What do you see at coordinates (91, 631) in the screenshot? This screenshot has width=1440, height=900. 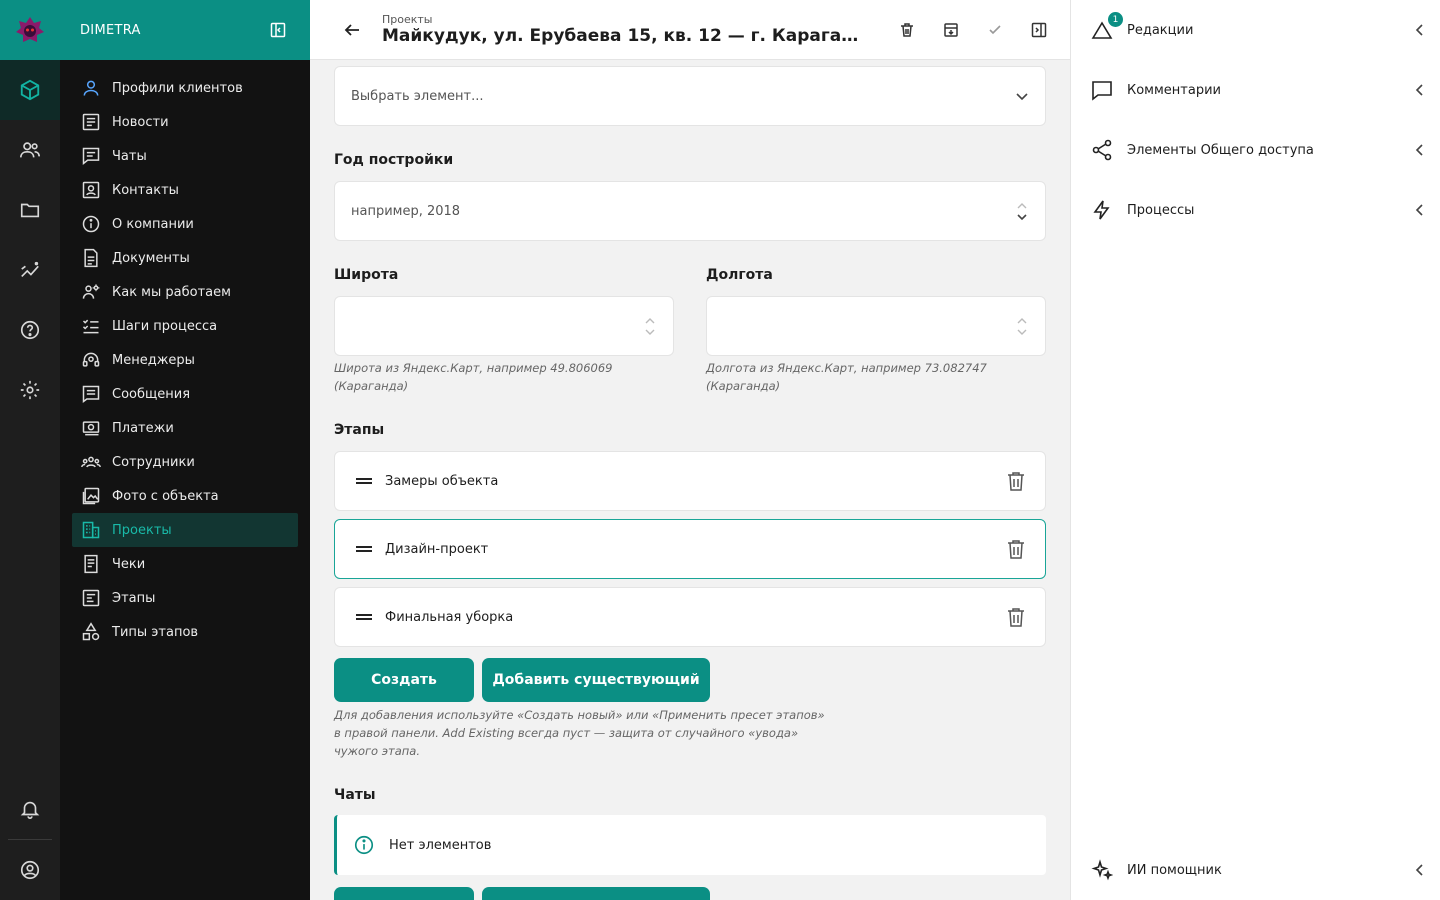 I see `shapes-icon` at bounding box center [91, 631].